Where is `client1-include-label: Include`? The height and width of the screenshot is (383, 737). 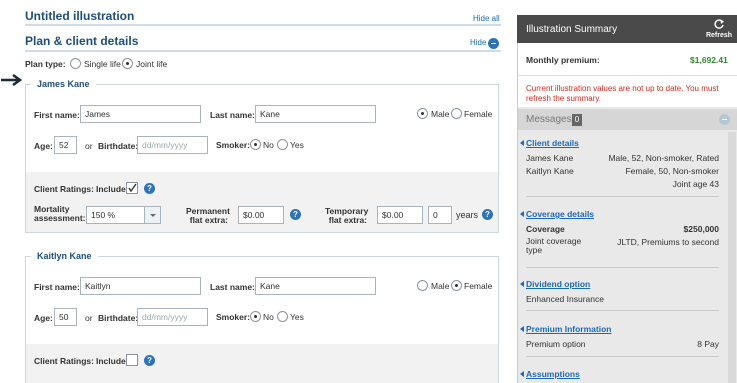 client1-include-label: Include is located at coordinates (111, 189).